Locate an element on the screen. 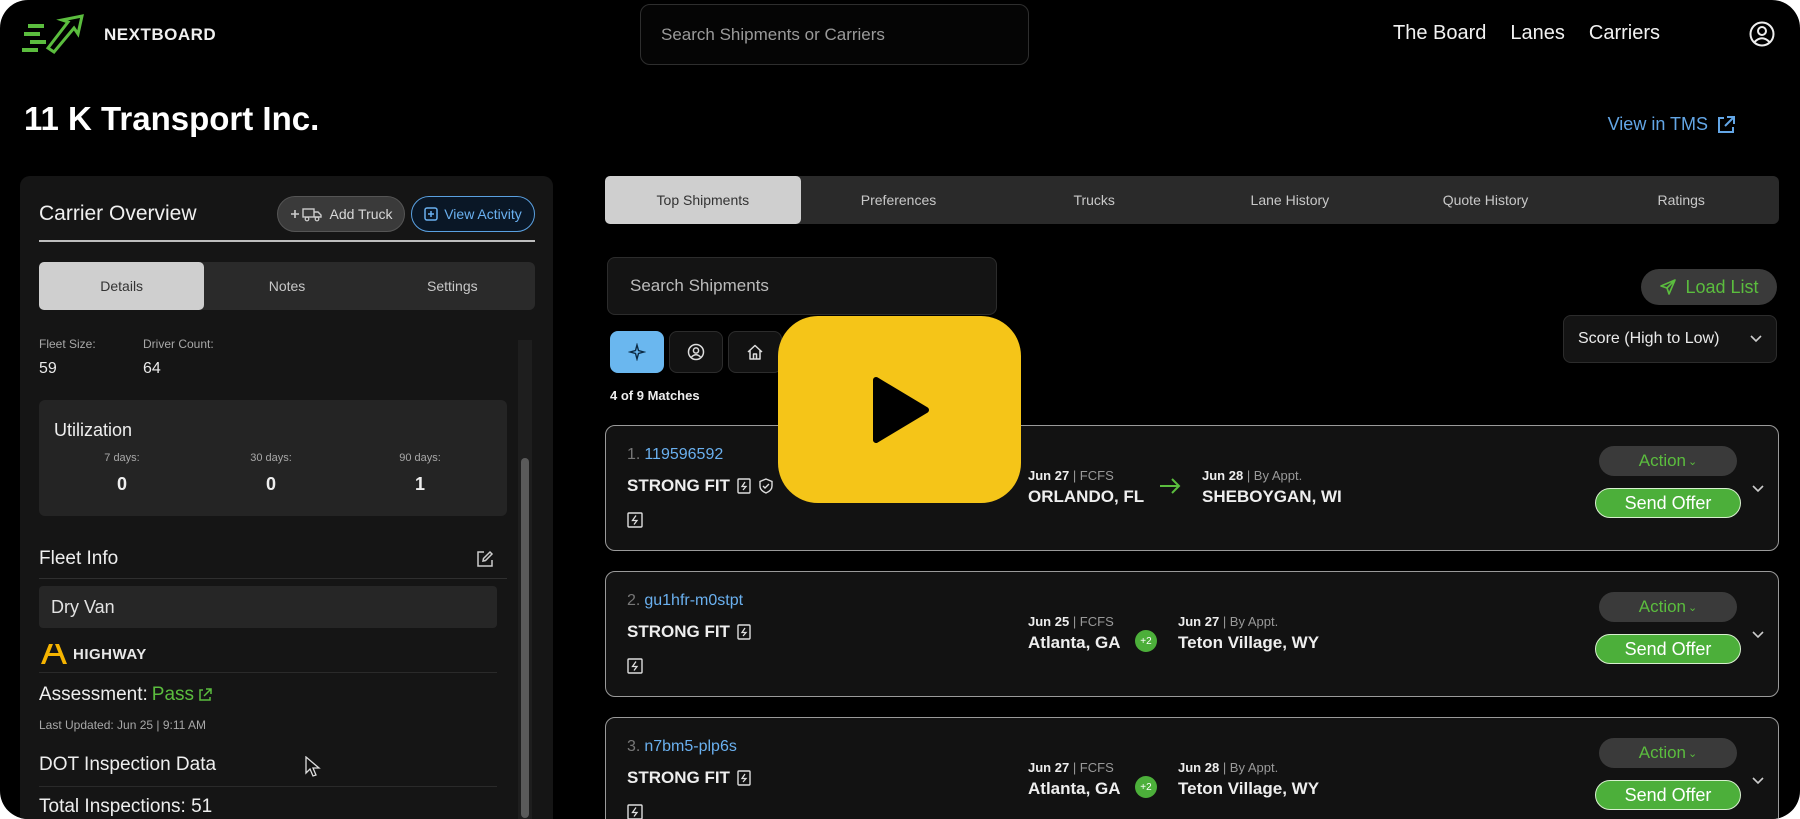  shipment-id: n7bm5-plp6s is located at coordinates (690, 746).